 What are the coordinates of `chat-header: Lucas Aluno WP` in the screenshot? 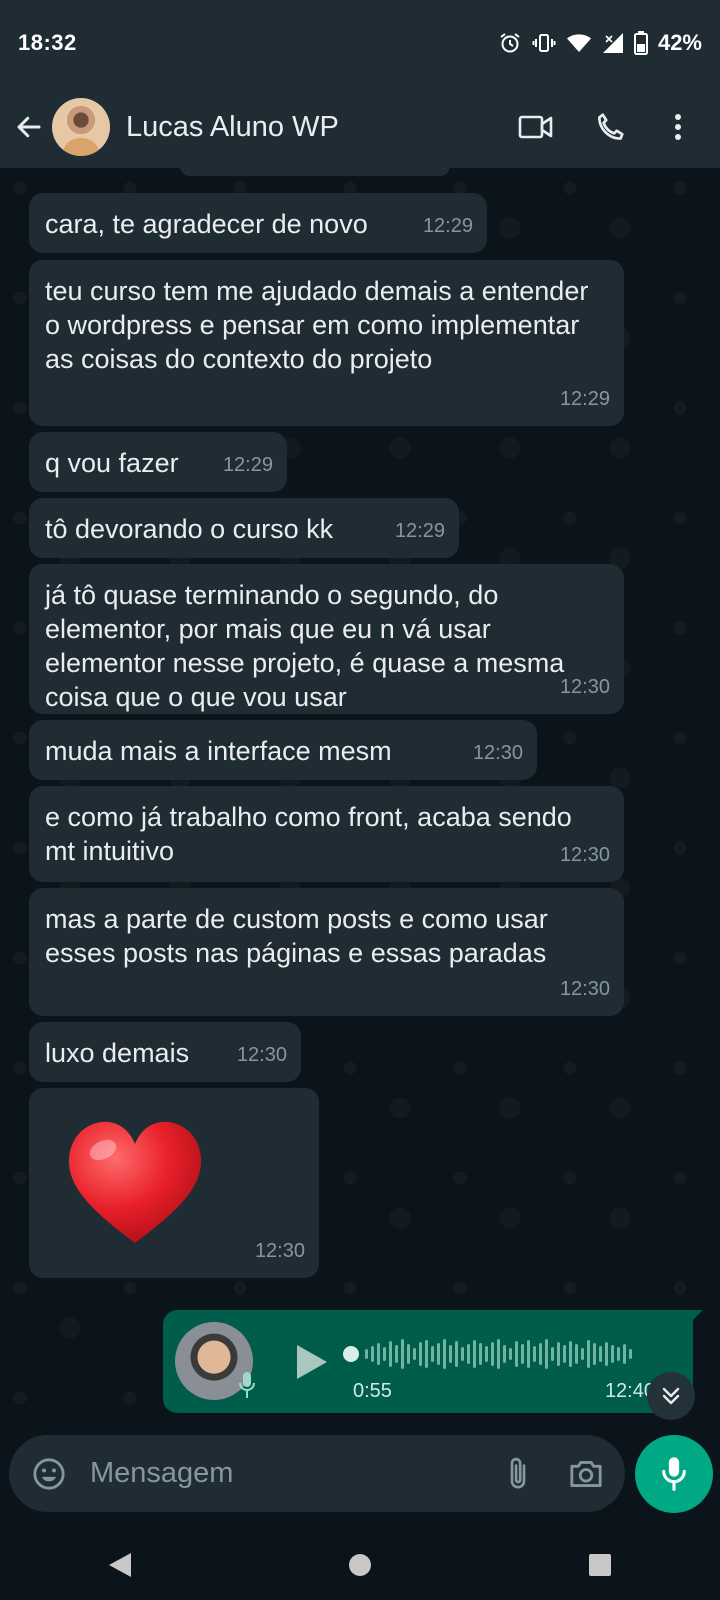 It's located at (360, 127).